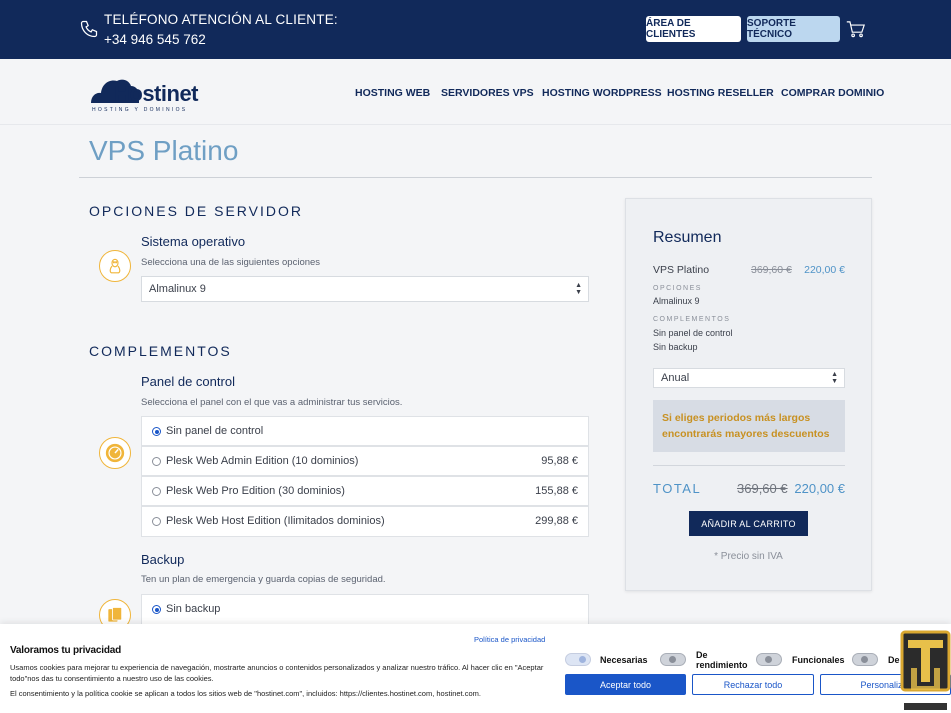  What do you see at coordinates (676, 301) in the screenshot?
I see `summary-options-value: Almalinux 9` at bounding box center [676, 301].